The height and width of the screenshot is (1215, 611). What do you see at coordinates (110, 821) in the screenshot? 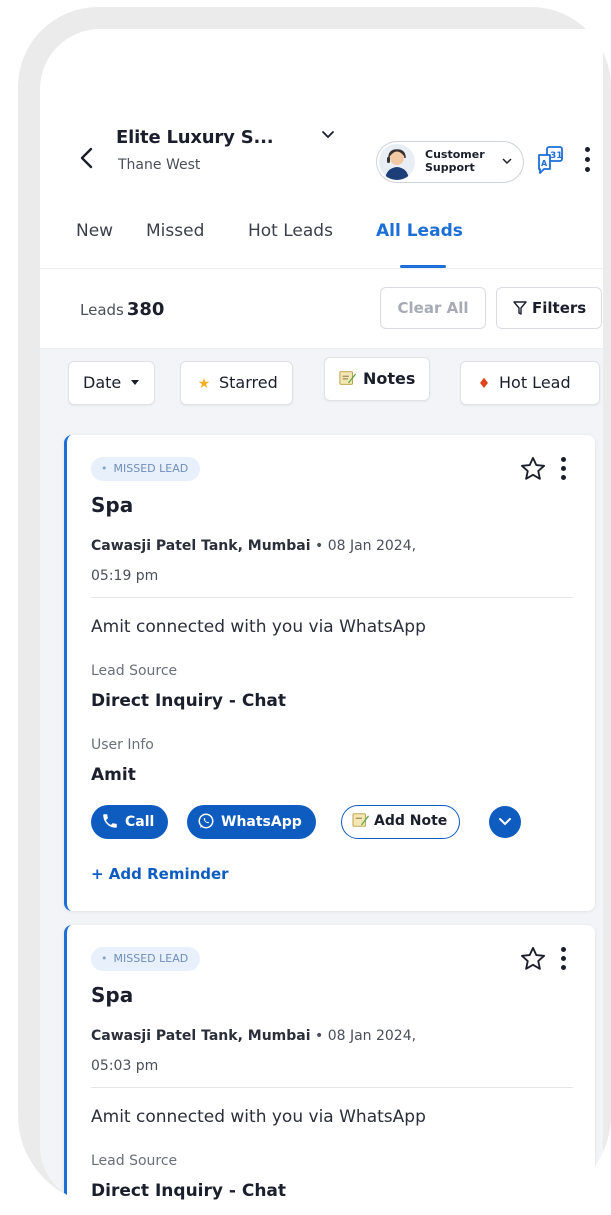
I see `phone-icon` at bounding box center [110, 821].